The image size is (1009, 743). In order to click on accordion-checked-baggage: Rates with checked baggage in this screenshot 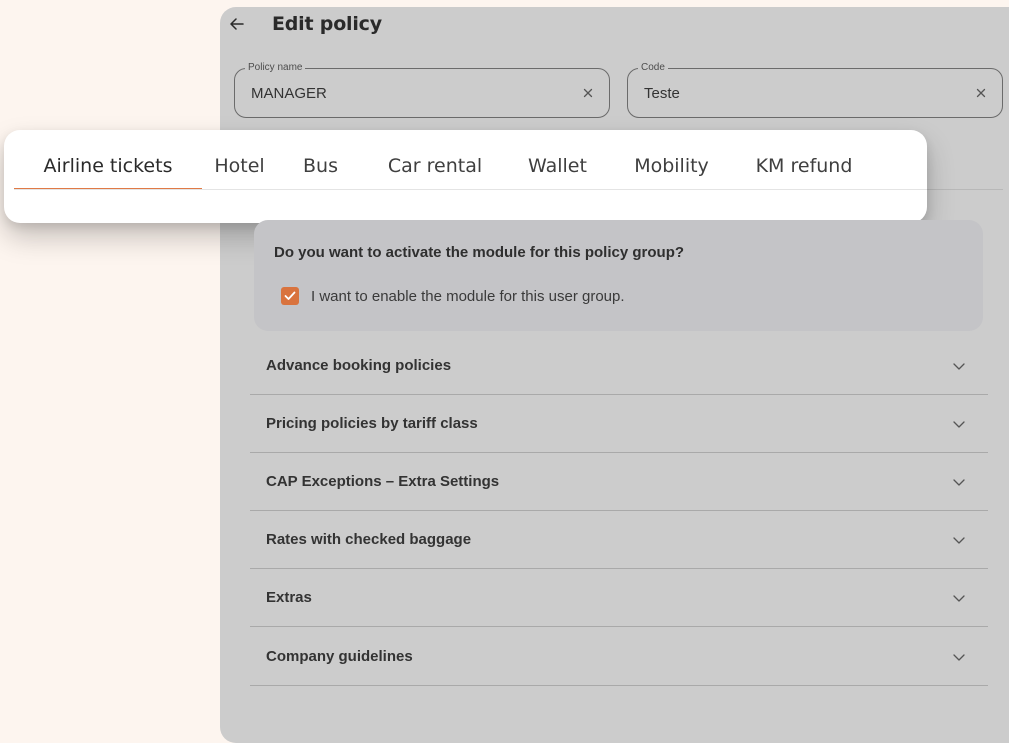, I will do `click(619, 540)`.